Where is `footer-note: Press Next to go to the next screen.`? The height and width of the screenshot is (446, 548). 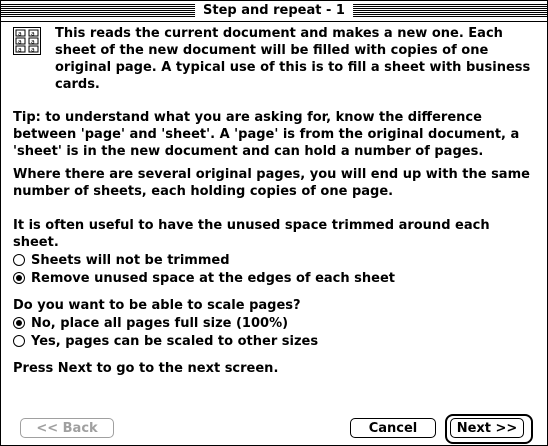 footer-note: Press Next to go to the next screen. is located at coordinates (146, 368).